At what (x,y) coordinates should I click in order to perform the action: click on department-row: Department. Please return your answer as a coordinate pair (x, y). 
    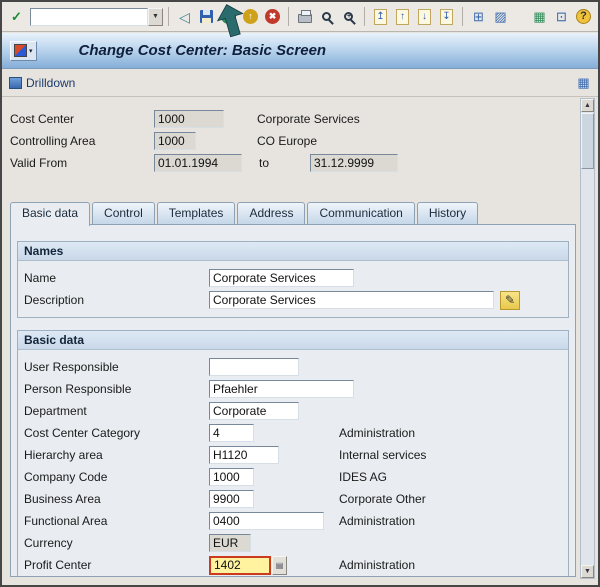
    Looking at the image, I should click on (293, 411).